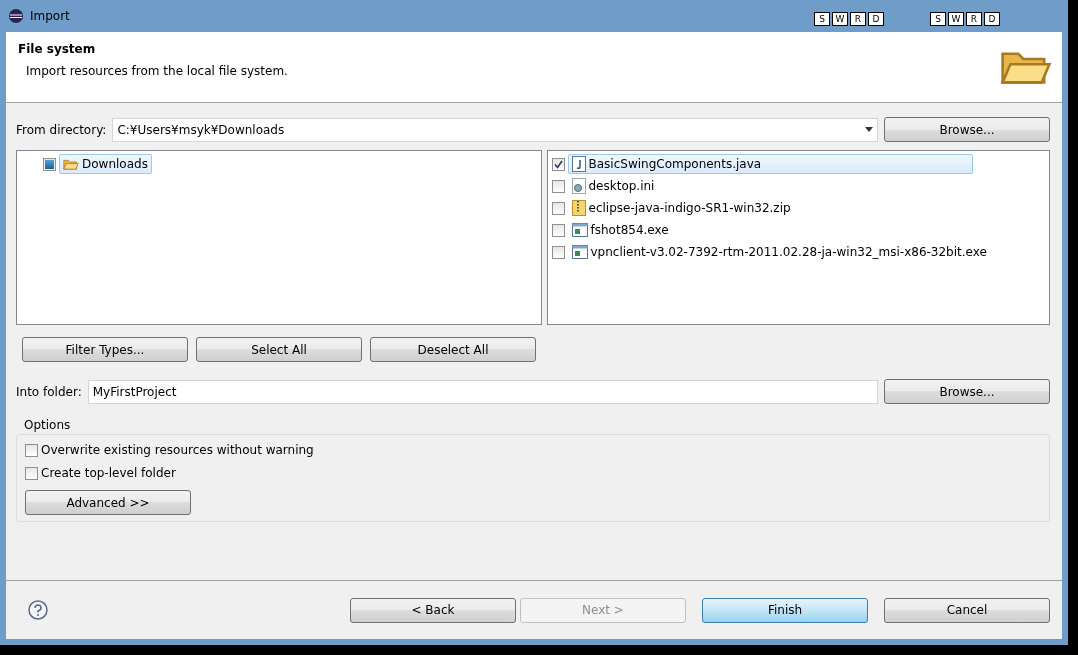 The width and height of the screenshot is (1078, 655). Describe the element at coordinates (779, 252) in the screenshot. I see `file-item: vpnclient-v3.02-7392-rtm-2011.02.28-ja-win32_msi-x86-32bit.exe` at that location.